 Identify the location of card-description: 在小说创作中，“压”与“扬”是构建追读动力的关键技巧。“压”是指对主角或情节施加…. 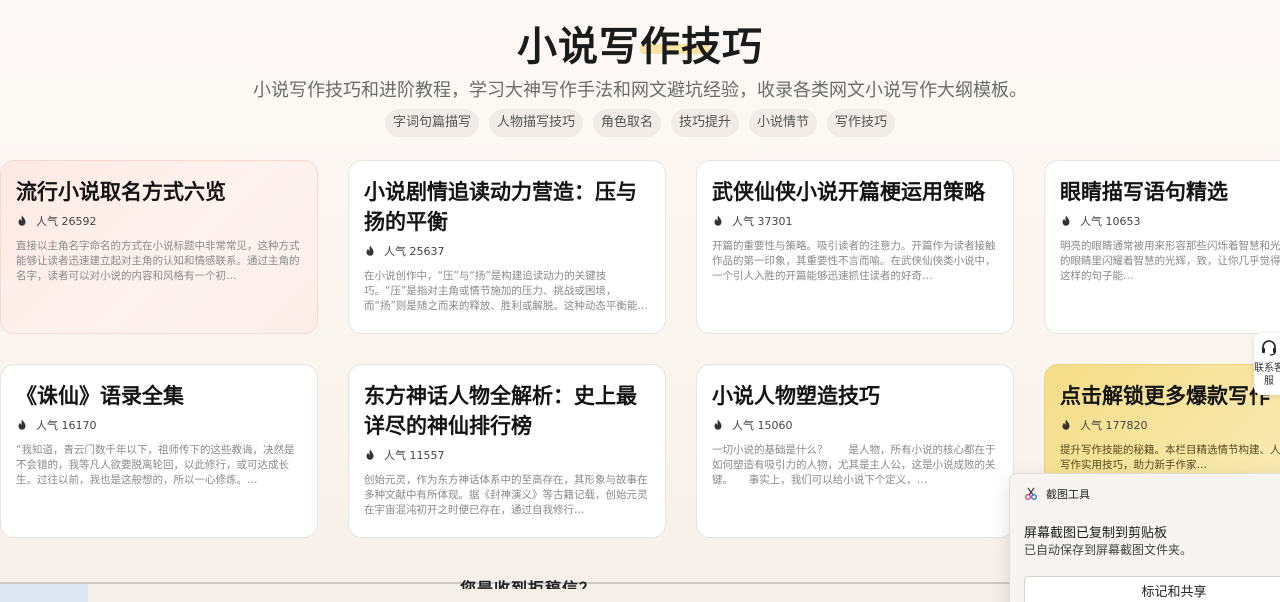
(501, 291).